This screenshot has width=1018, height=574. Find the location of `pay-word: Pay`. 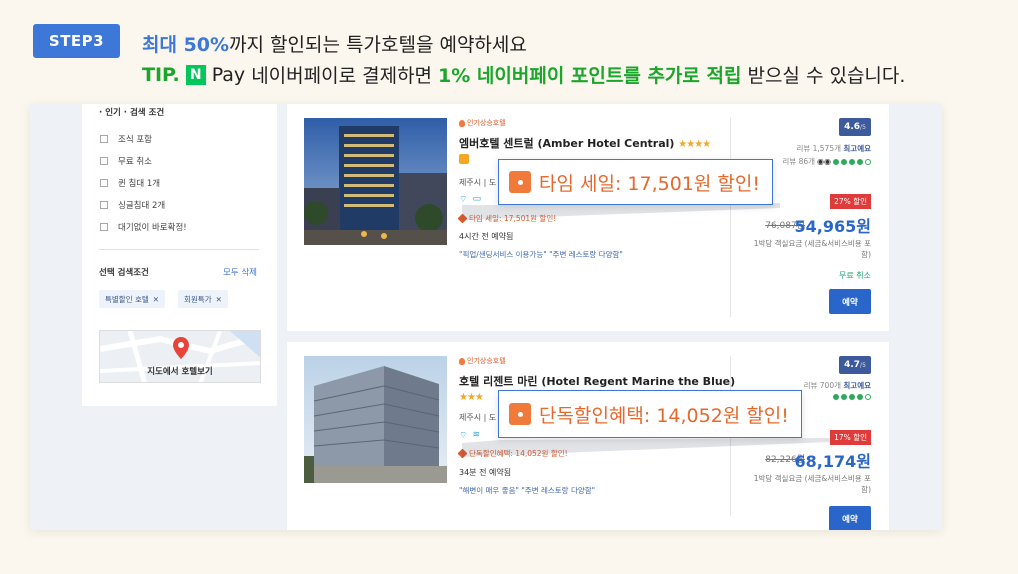

pay-word: Pay is located at coordinates (228, 74).